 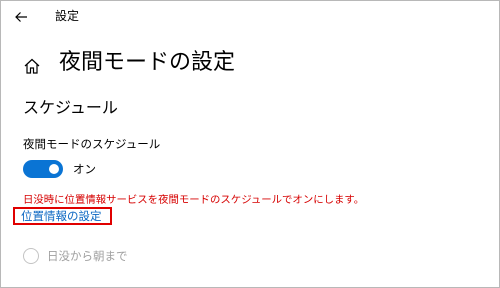 What do you see at coordinates (54, 169) in the screenshot?
I see `toggle-knob` at bounding box center [54, 169].